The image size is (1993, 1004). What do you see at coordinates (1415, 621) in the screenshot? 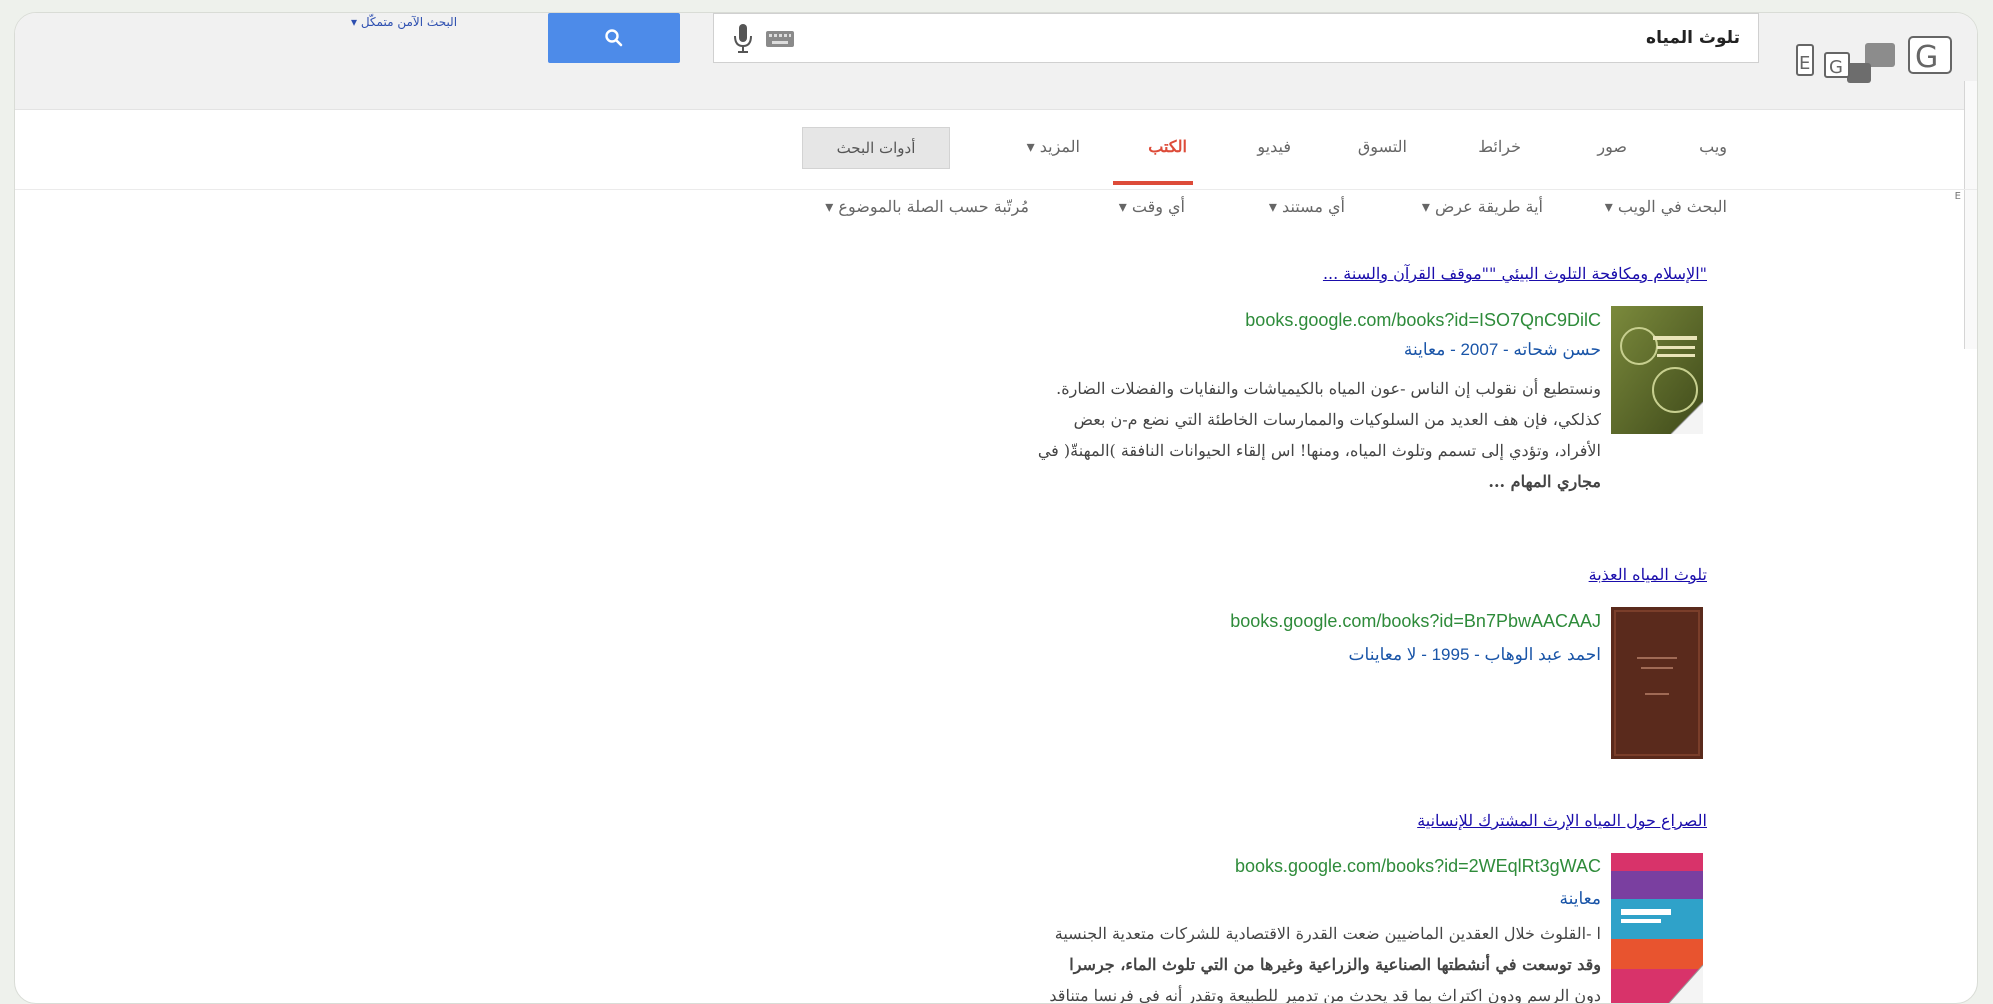
I see `result-url: books.google.com/books?id=Bn7PbwAACAAJ` at bounding box center [1415, 621].